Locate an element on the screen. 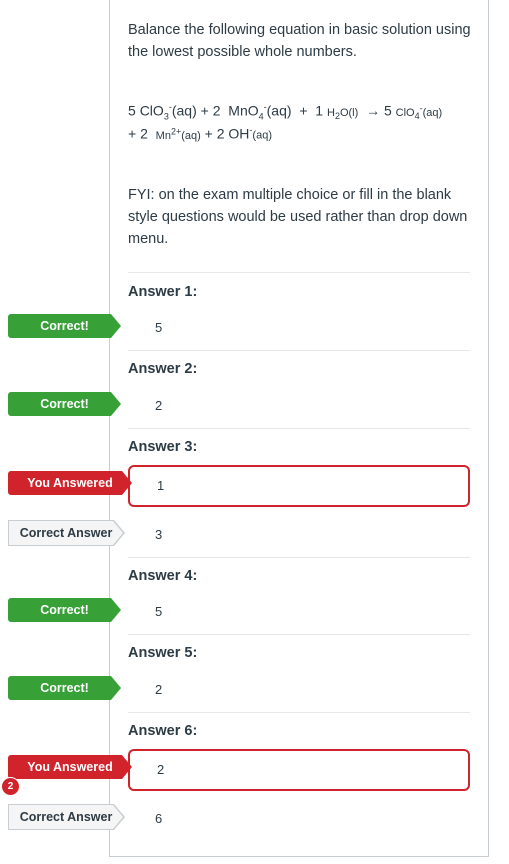 The image size is (509, 864). answer-5-value: 2 is located at coordinates (159, 689).